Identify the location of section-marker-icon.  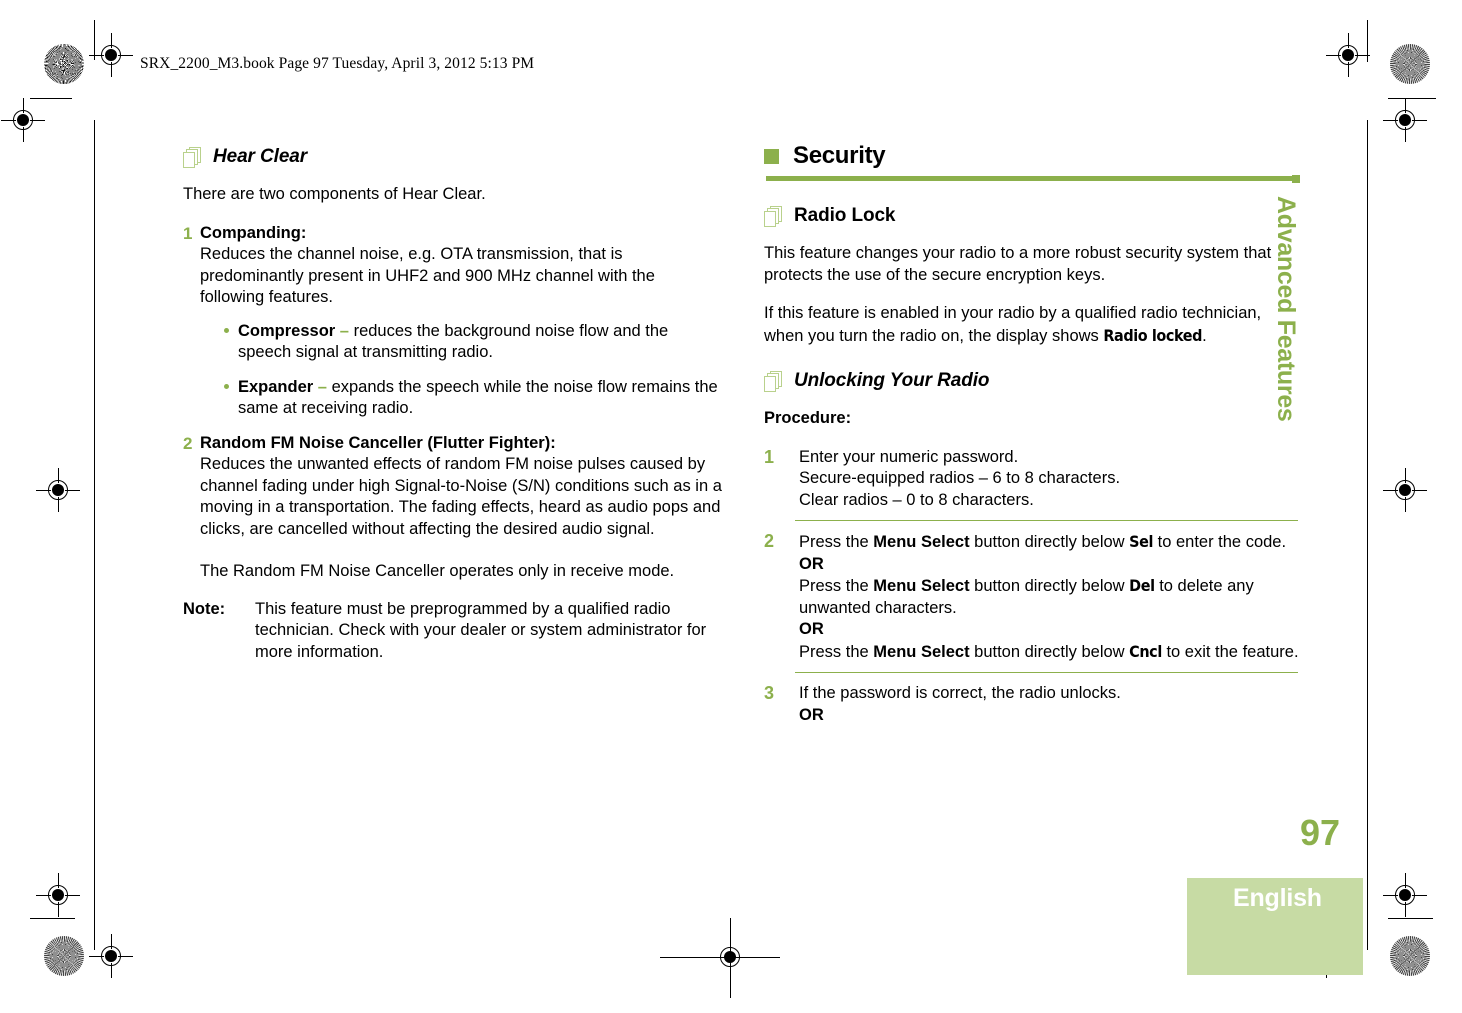
(771, 156).